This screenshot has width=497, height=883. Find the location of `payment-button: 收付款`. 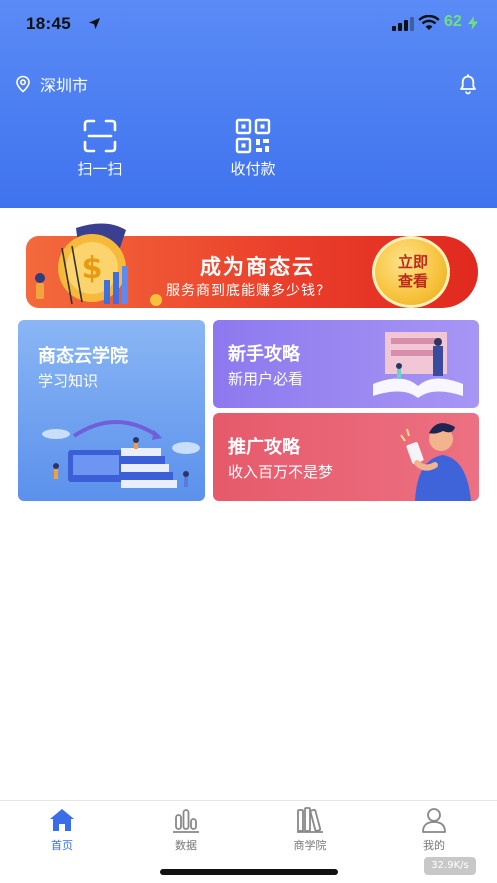

payment-button: 收付款 is located at coordinates (253, 148).